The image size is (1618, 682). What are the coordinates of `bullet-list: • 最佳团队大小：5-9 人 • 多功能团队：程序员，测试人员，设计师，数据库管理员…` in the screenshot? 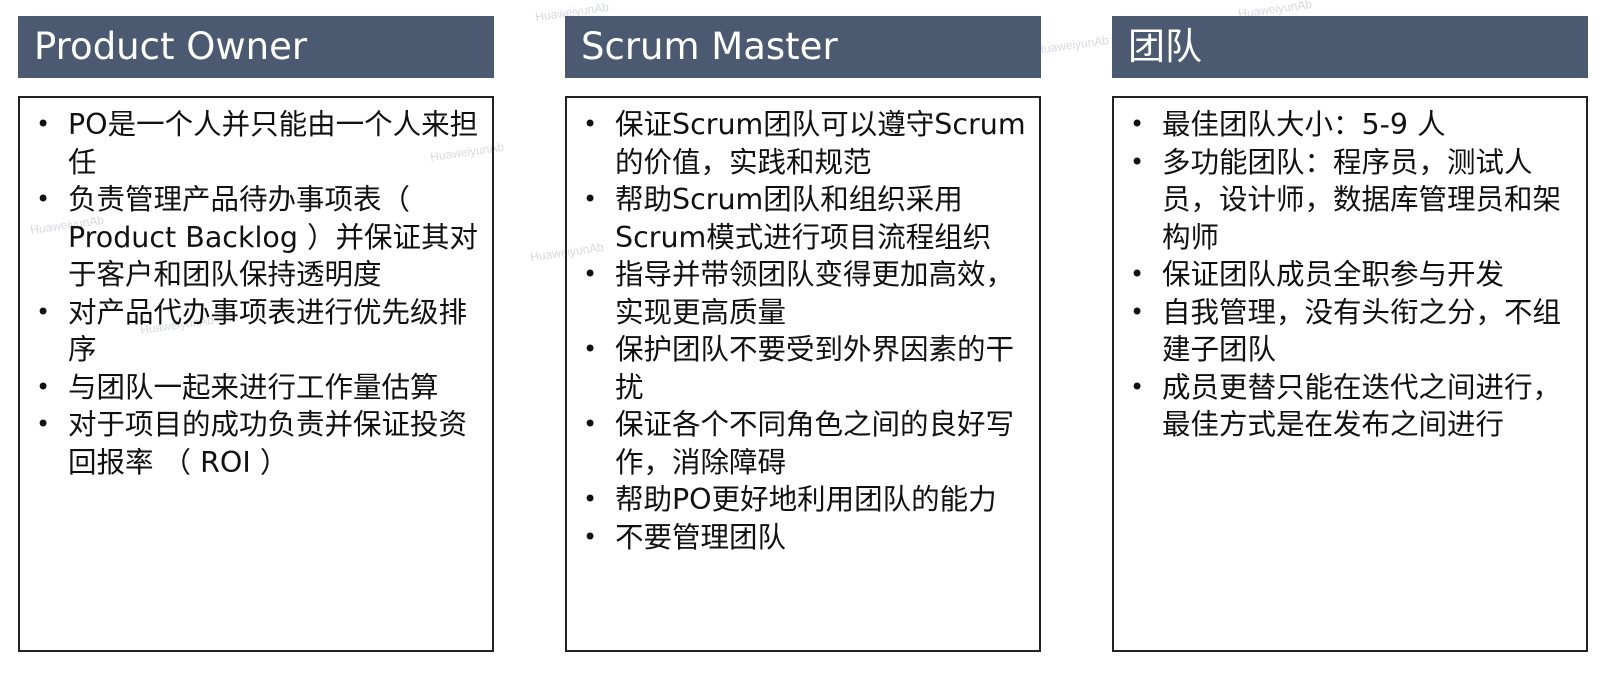 It's located at (1352, 275).